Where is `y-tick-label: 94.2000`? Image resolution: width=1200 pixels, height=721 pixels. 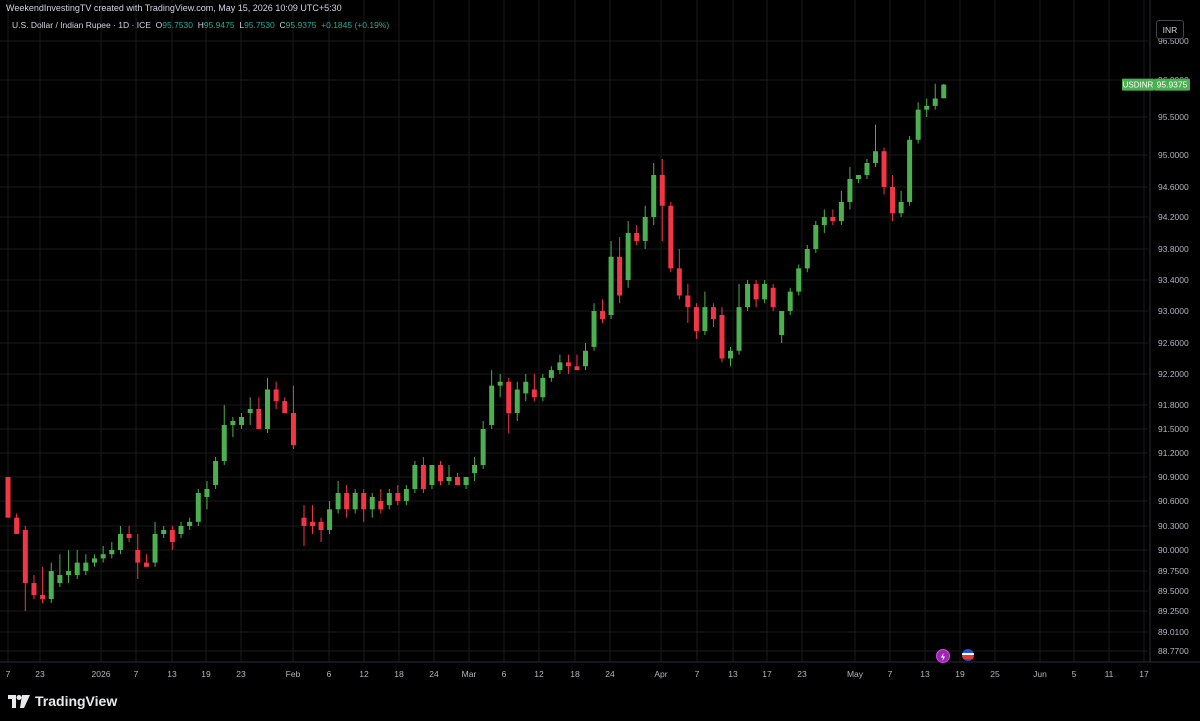
y-tick-label: 94.2000 is located at coordinates (1173, 217).